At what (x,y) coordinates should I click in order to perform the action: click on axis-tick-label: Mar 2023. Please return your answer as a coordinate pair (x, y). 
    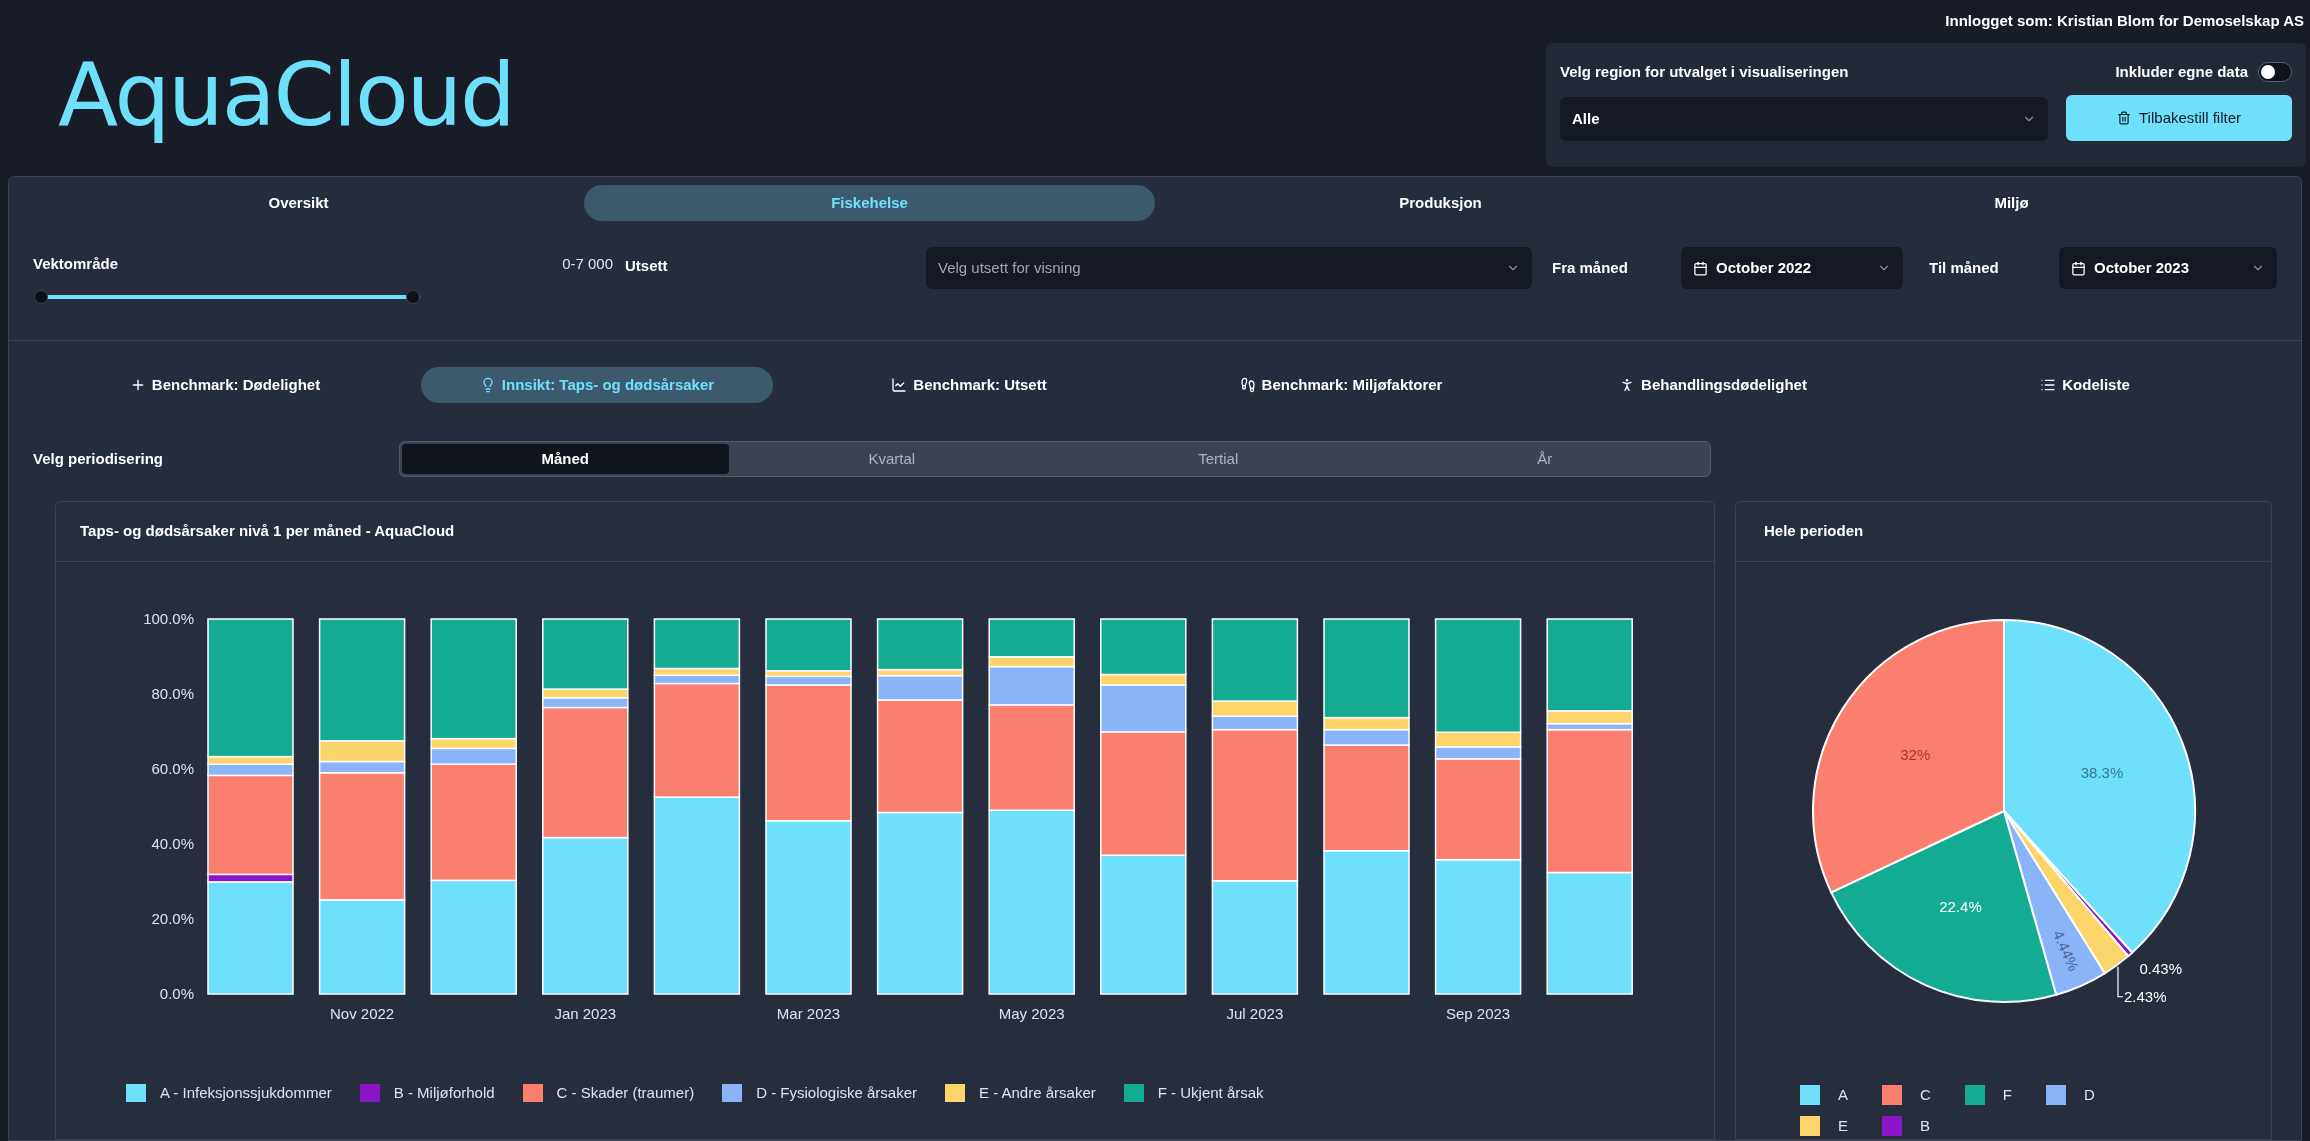
    Looking at the image, I should click on (808, 1013).